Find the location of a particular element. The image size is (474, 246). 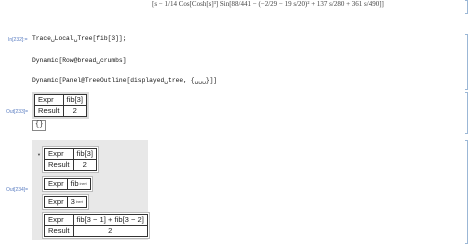

empty-list: {} is located at coordinates (39, 125).